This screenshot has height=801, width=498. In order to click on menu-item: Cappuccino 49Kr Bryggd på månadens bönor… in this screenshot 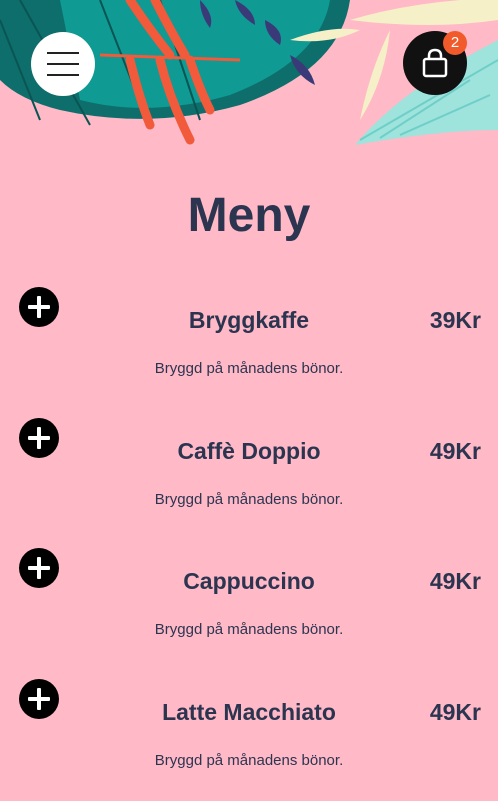, I will do `click(249, 603)`.